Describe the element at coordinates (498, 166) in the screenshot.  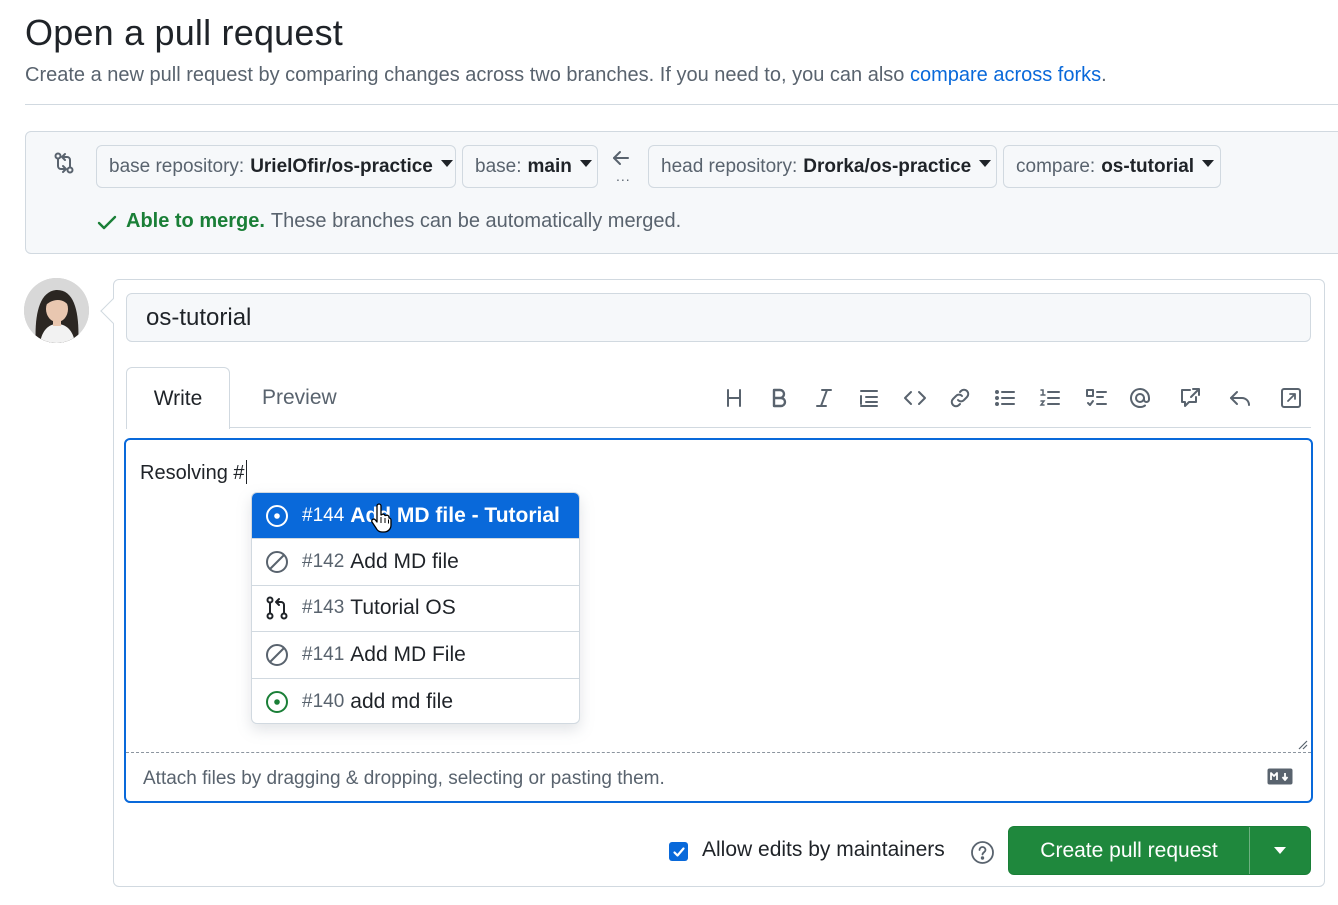
I see `base-branch-label: base:` at that location.